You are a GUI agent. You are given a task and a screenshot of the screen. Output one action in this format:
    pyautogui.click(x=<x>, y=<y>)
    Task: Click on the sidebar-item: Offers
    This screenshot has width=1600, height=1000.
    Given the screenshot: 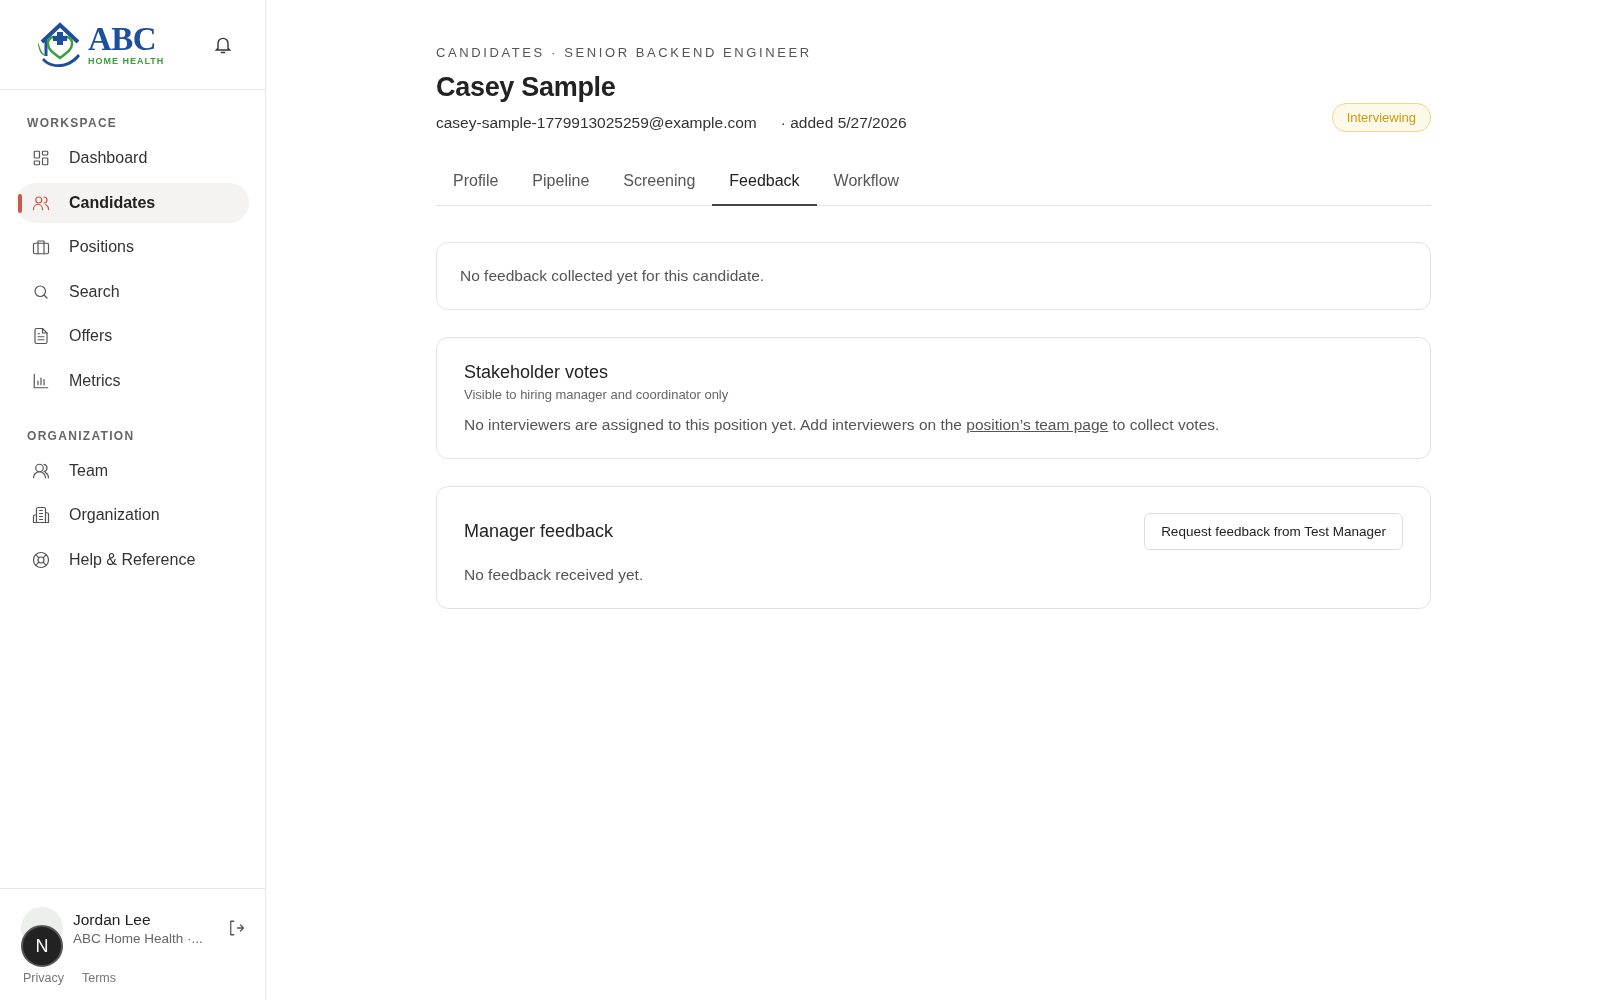 What is the action you would take?
    pyautogui.click(x=132, y=336)
    